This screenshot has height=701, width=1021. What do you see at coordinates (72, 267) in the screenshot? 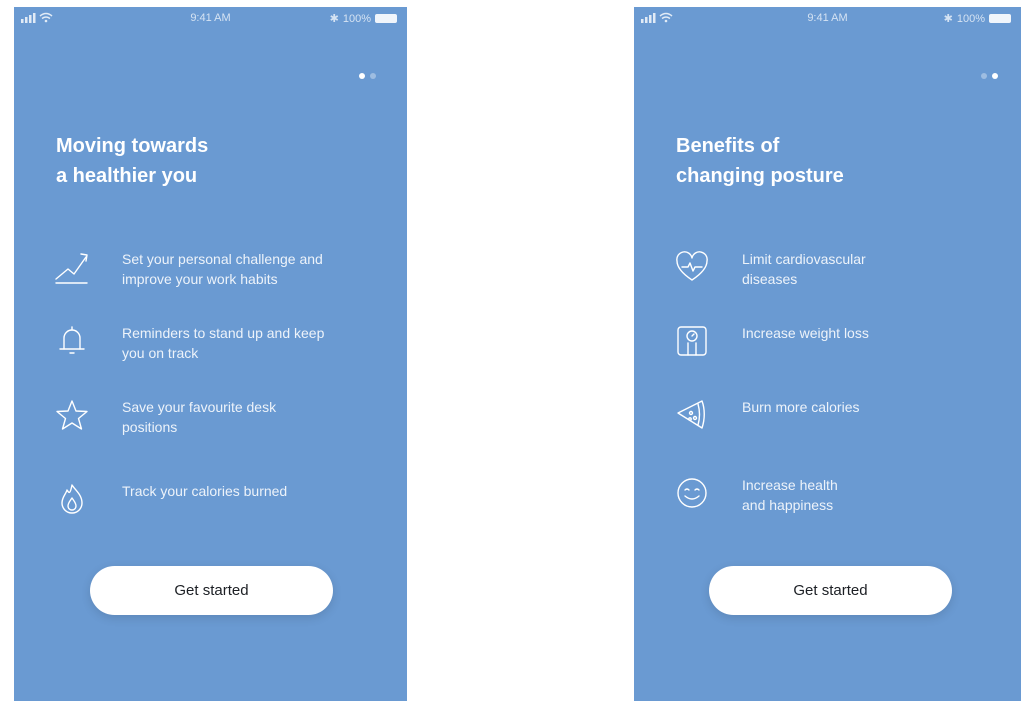
I see `chart-trend-icon` at bounding box center [72, 267].